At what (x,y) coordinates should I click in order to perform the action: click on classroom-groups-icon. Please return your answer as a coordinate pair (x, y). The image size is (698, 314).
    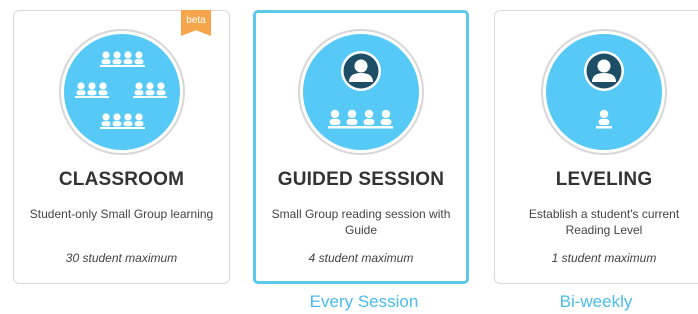
    Looking at the image, I should click on (121, 92).